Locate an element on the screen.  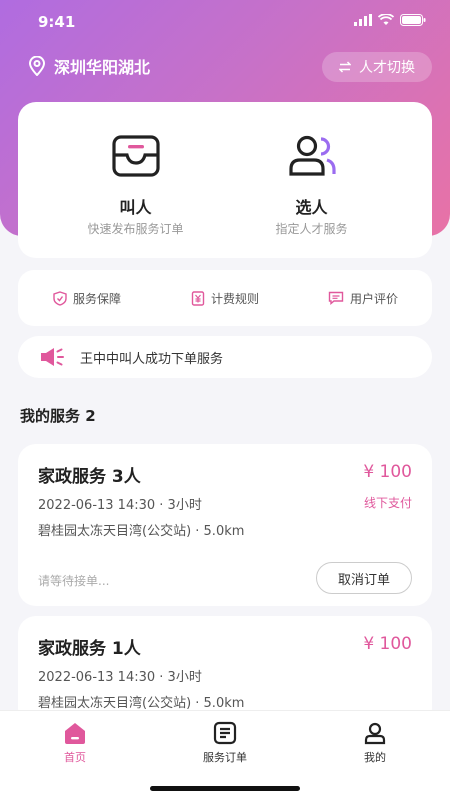
tab-label: 我的 is located at coordinates (375, 757).